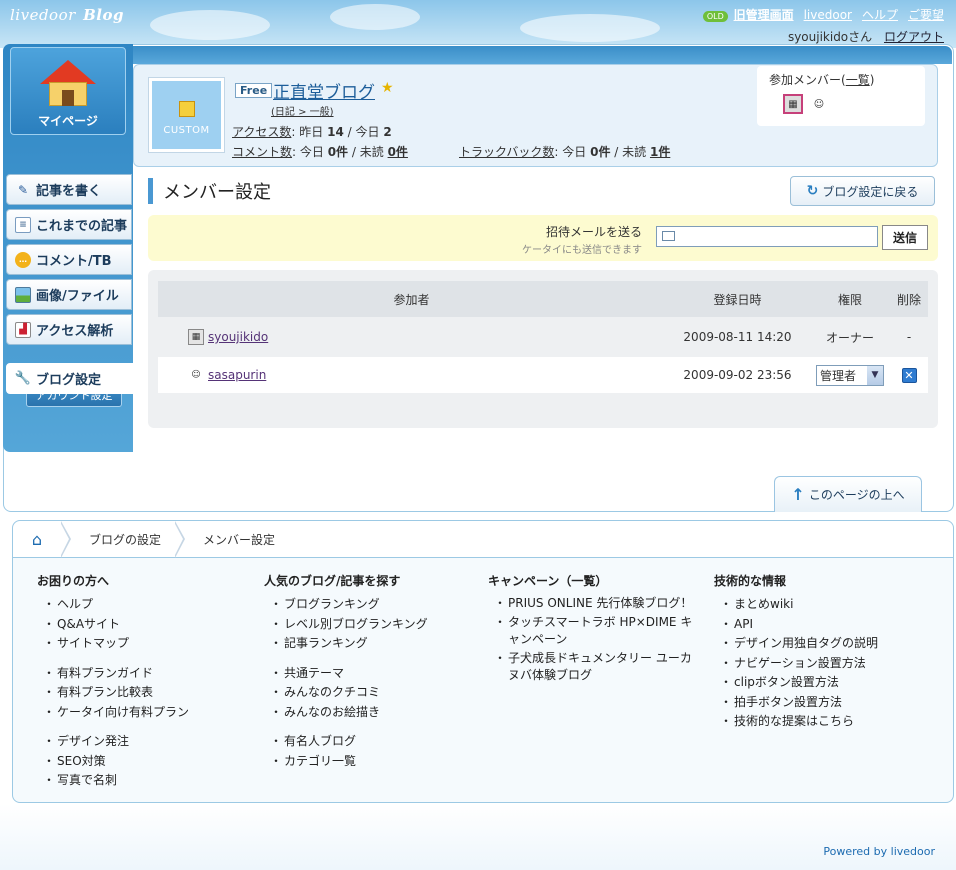 This screenshot has height=870, width=956. I want to click on footer-link: デザイン発注, so click(113, 742).